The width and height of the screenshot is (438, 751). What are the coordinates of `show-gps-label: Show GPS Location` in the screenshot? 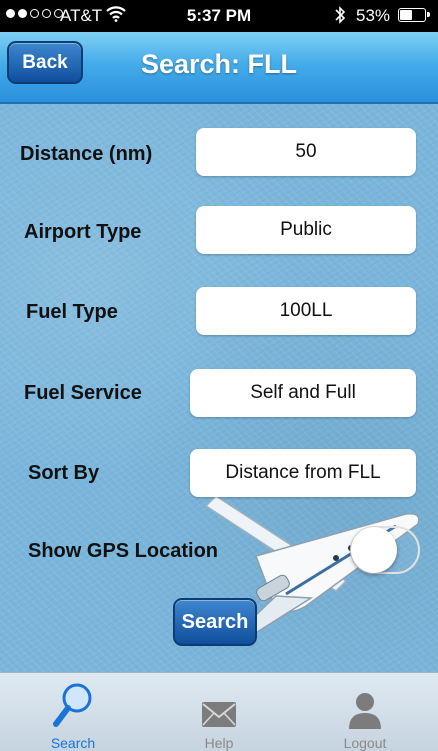 It's located at (123, 551).